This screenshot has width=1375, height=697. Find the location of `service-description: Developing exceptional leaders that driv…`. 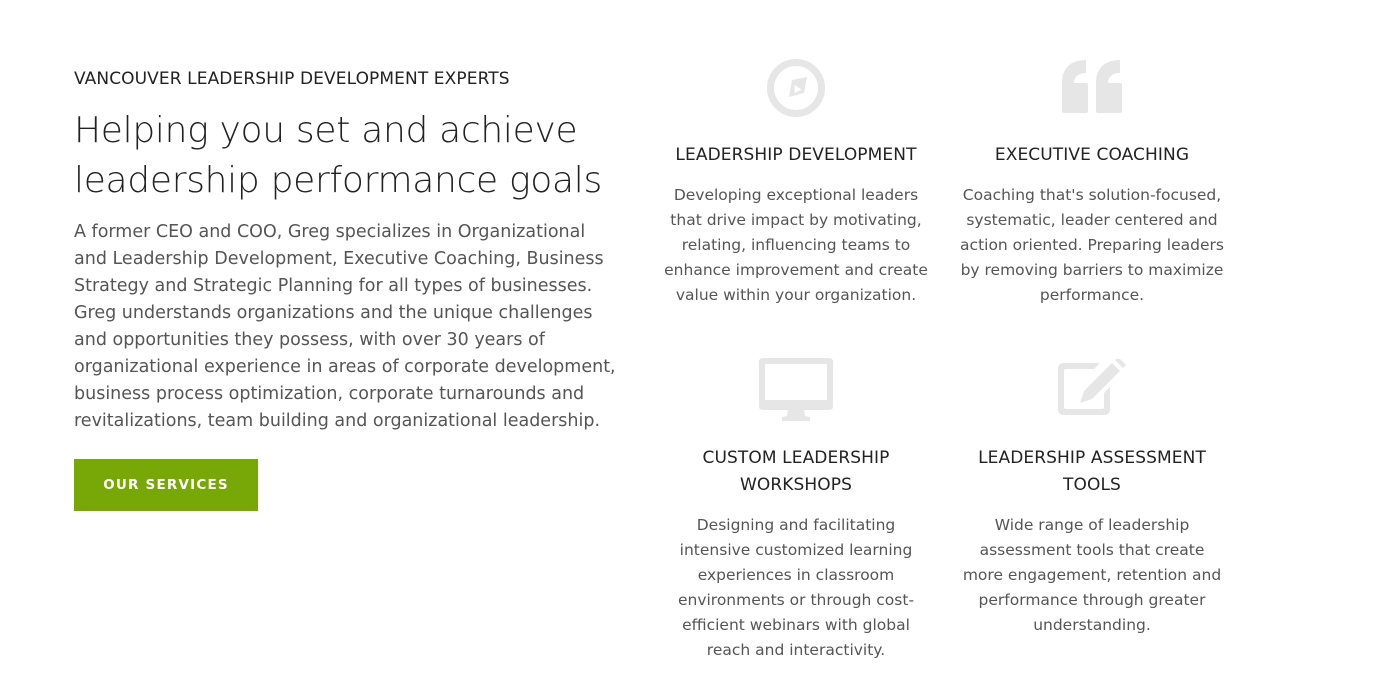

service-description: Developing exceptional leaders that driv… is located at coordinates (796, 245).